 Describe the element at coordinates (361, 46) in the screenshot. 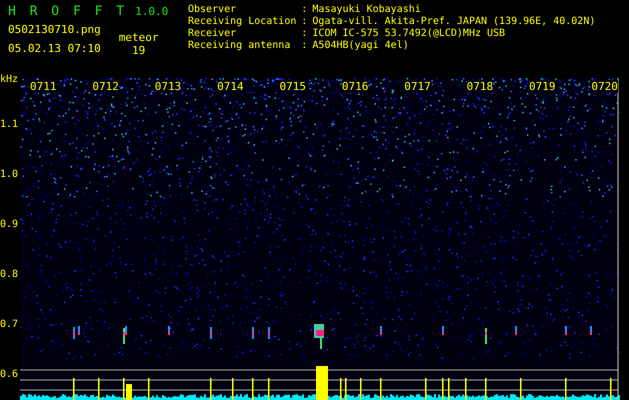

I see `info-value: A504HB(yagi 4el)` at that location.